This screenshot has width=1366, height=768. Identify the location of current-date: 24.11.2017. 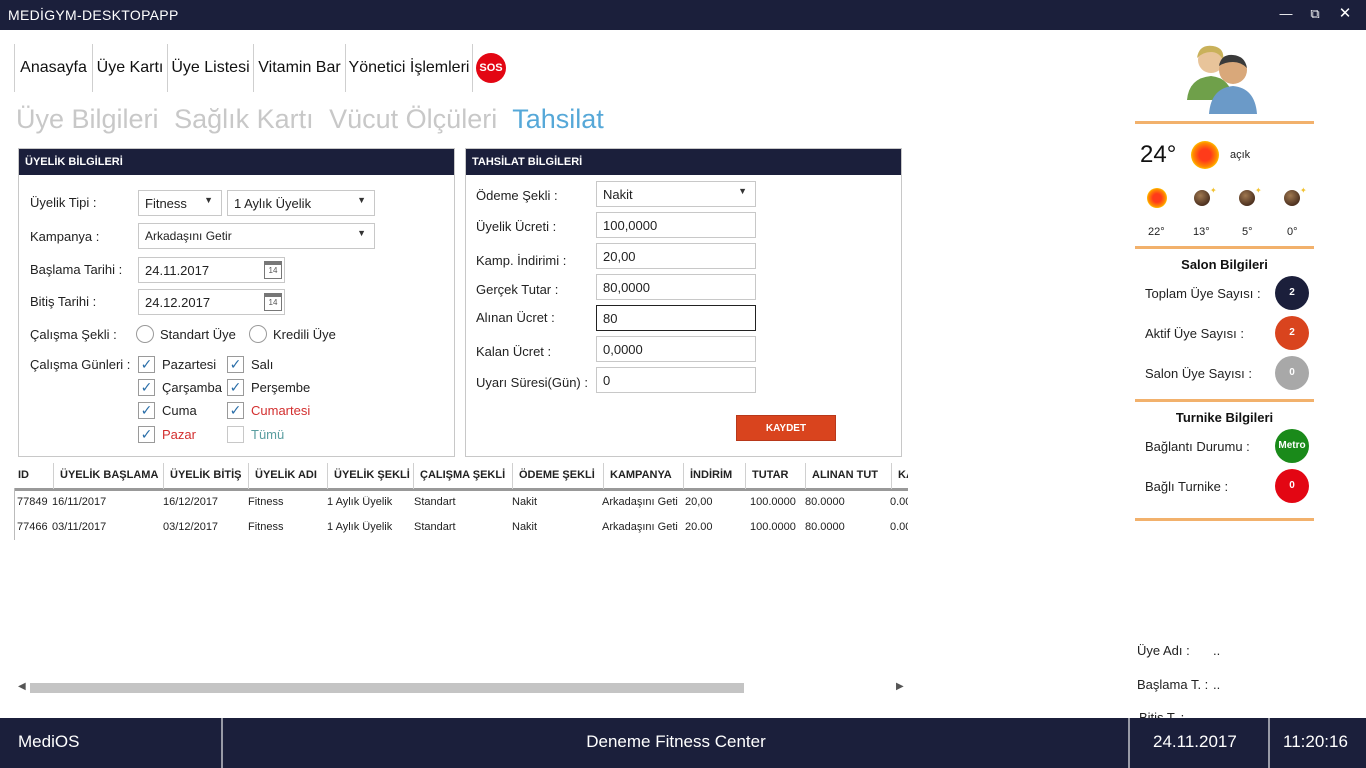
(1195, 741).